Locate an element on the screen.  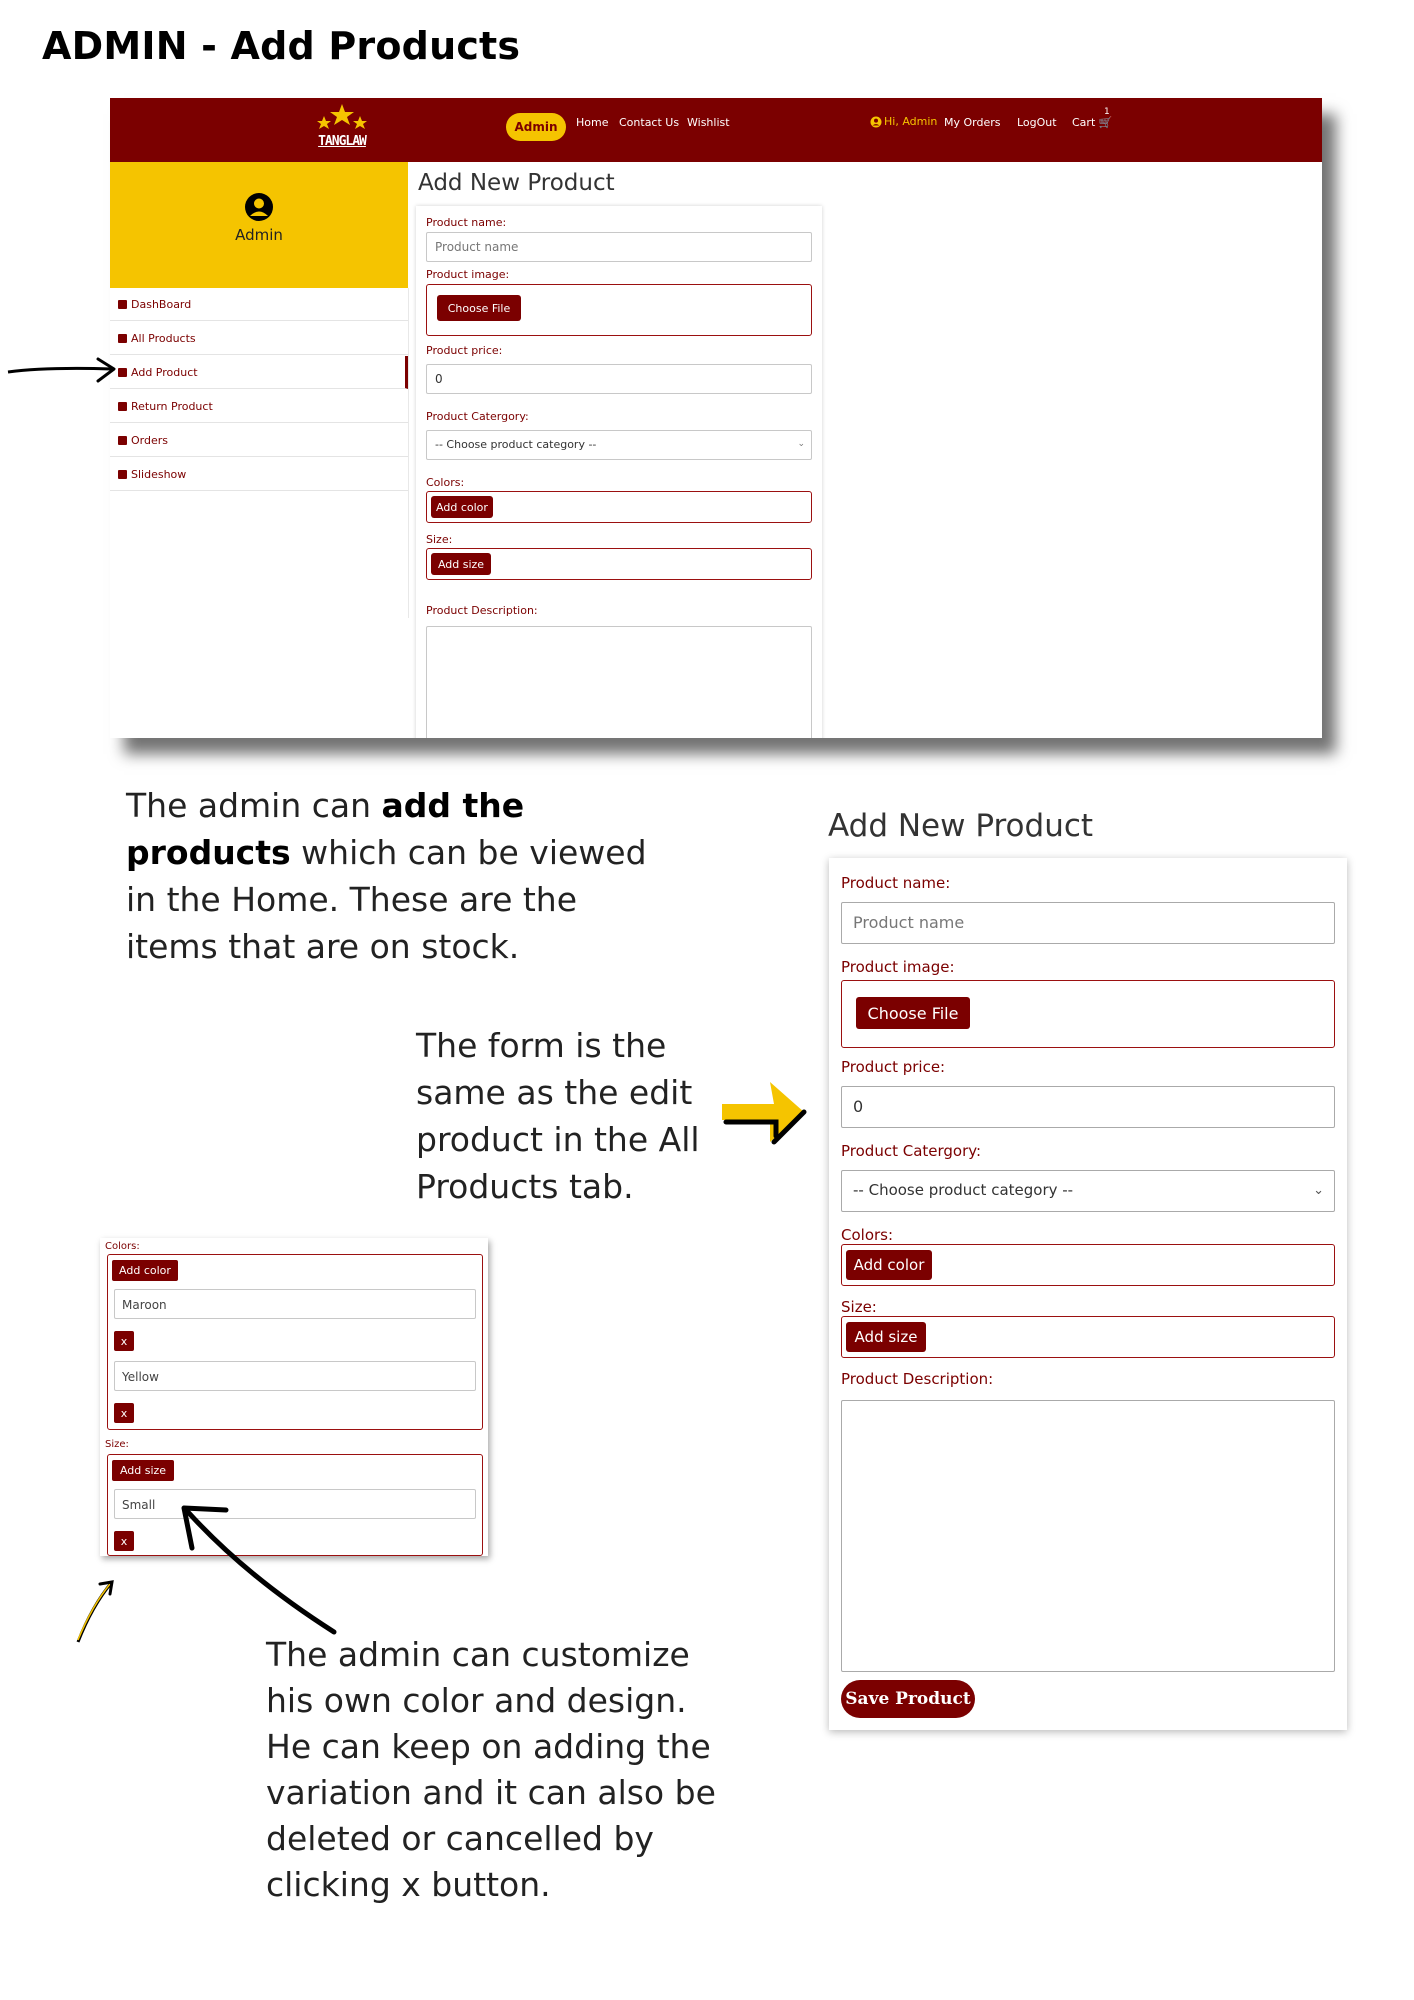
sidebar-item-label: DashBoard is located at coordinates (161, 304).